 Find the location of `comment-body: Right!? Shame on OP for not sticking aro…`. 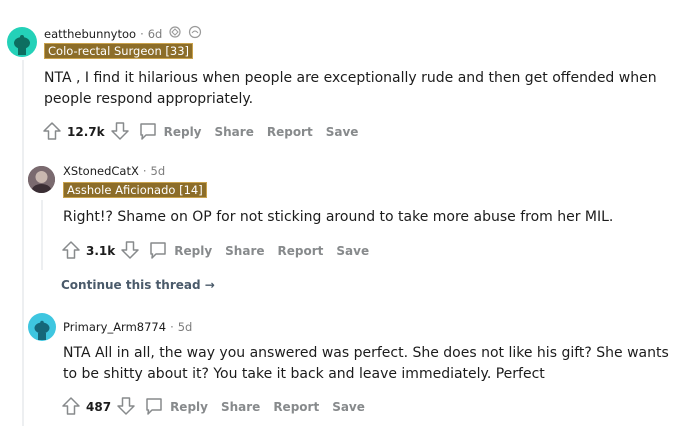

comment-body: Right!? Shame on OP for not sticking aro… is located at coordinates (338, 217).